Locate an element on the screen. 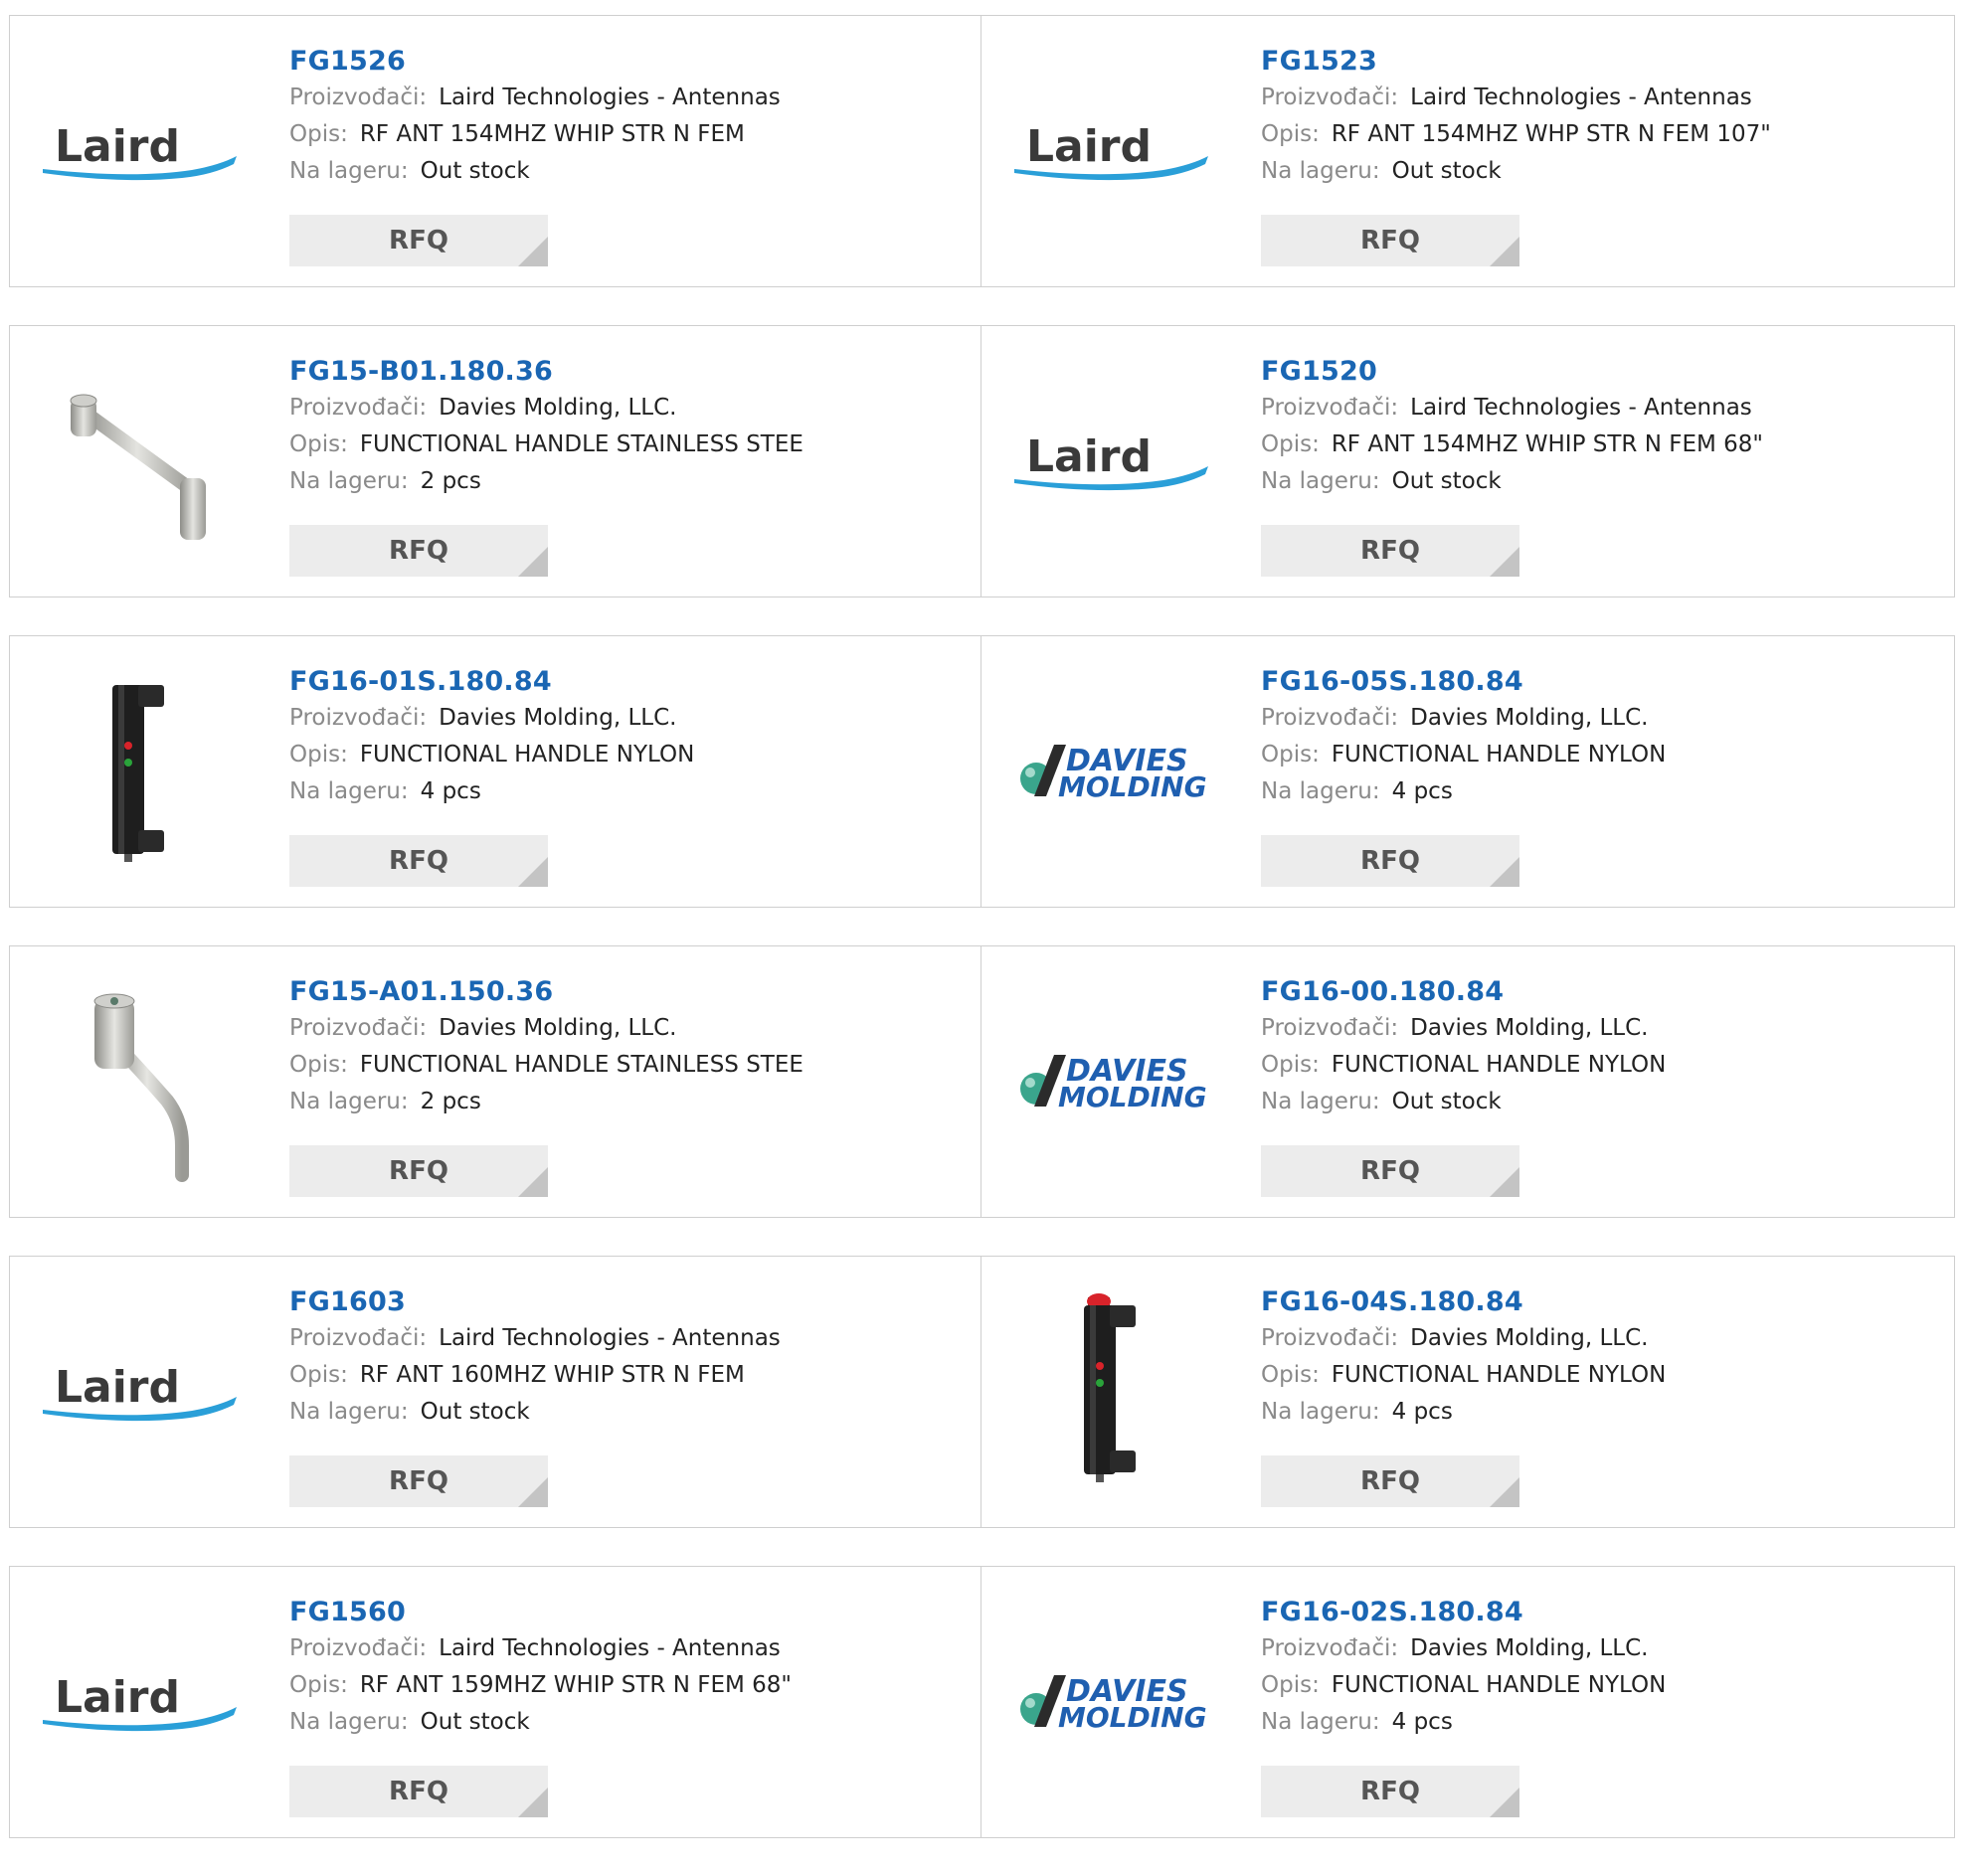  description-line: Opis: FUNCTIONAL HANDLE STAINLESS STEE is located at coordinates (630, 444).